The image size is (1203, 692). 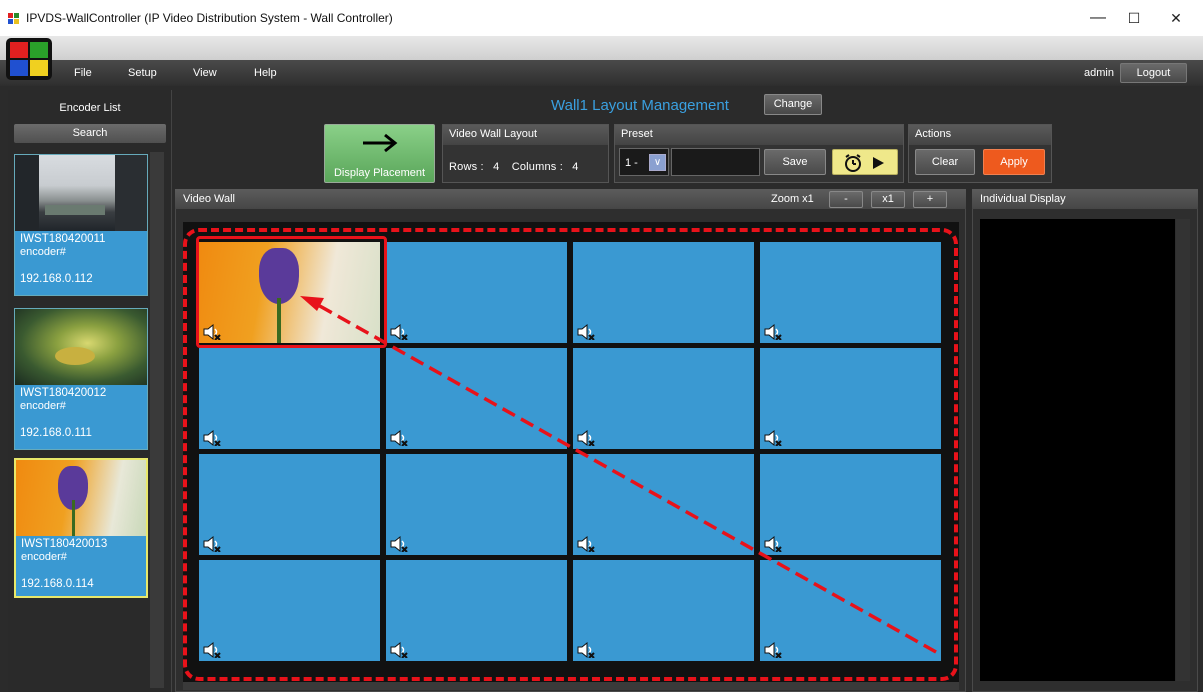 I want to click on individual-display-header: Individual Display, so click(x=1085, y=199).